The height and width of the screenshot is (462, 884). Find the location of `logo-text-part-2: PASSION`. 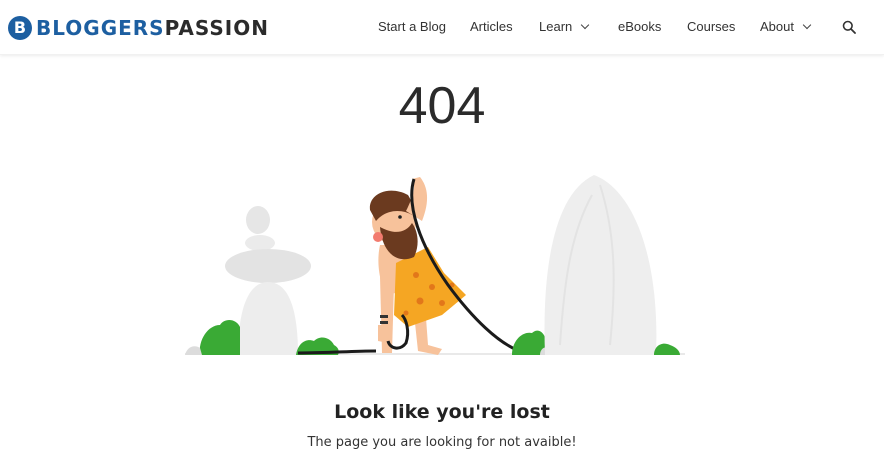

logo-text-part-2: PASSION is located at coordinates (216, 28).